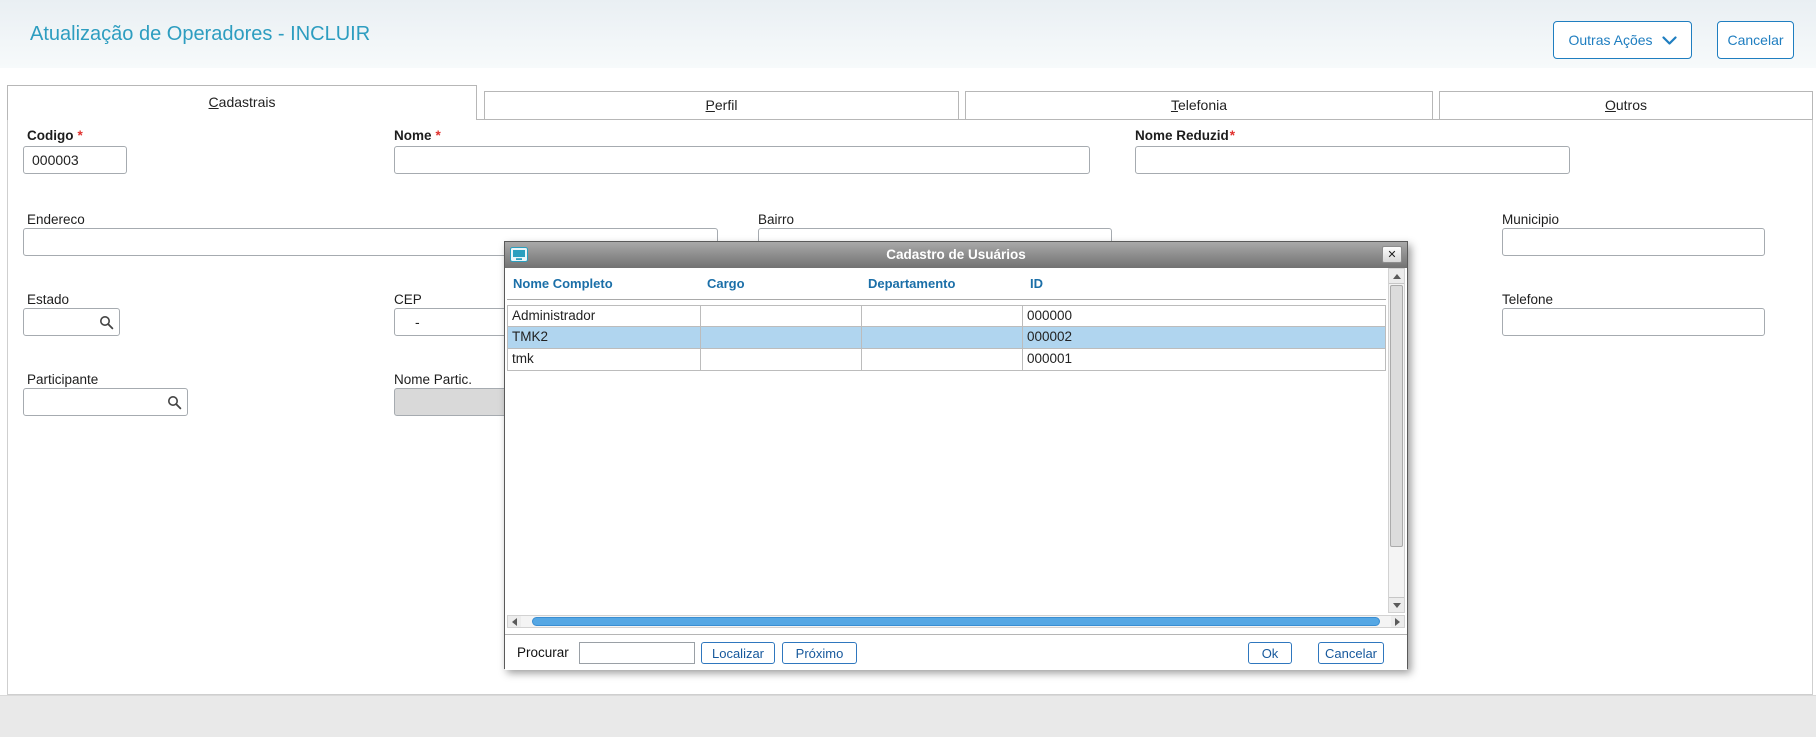 This screenshot has width=1816, height=737. Describe the element at coordinates (726, 105) in the screenshot. I see `tab-perfil-label: erfil` at that location.